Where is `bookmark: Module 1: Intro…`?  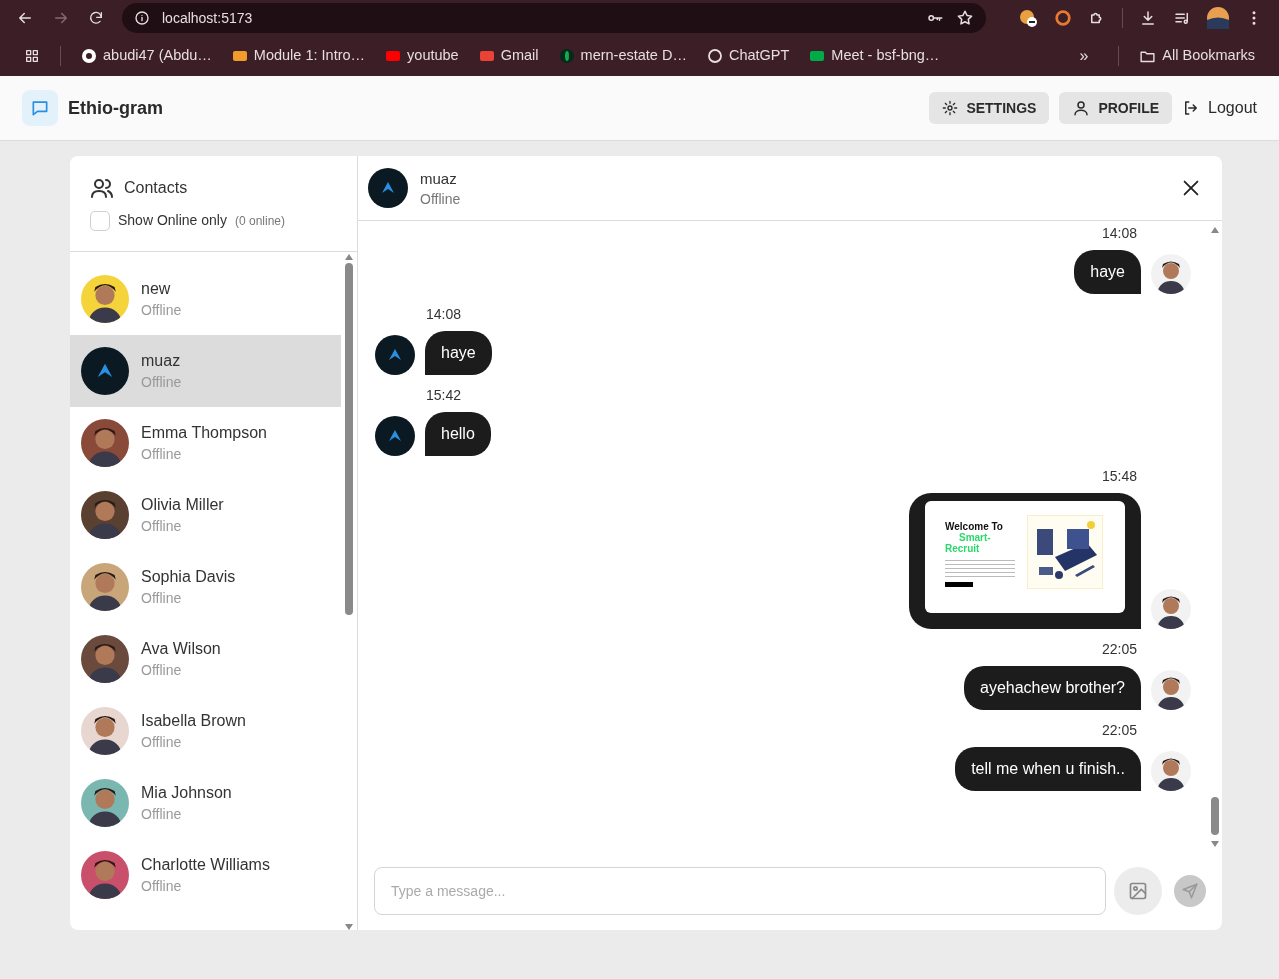
bookmark: Module 1: Intro… is located at coordinates (298, 56).